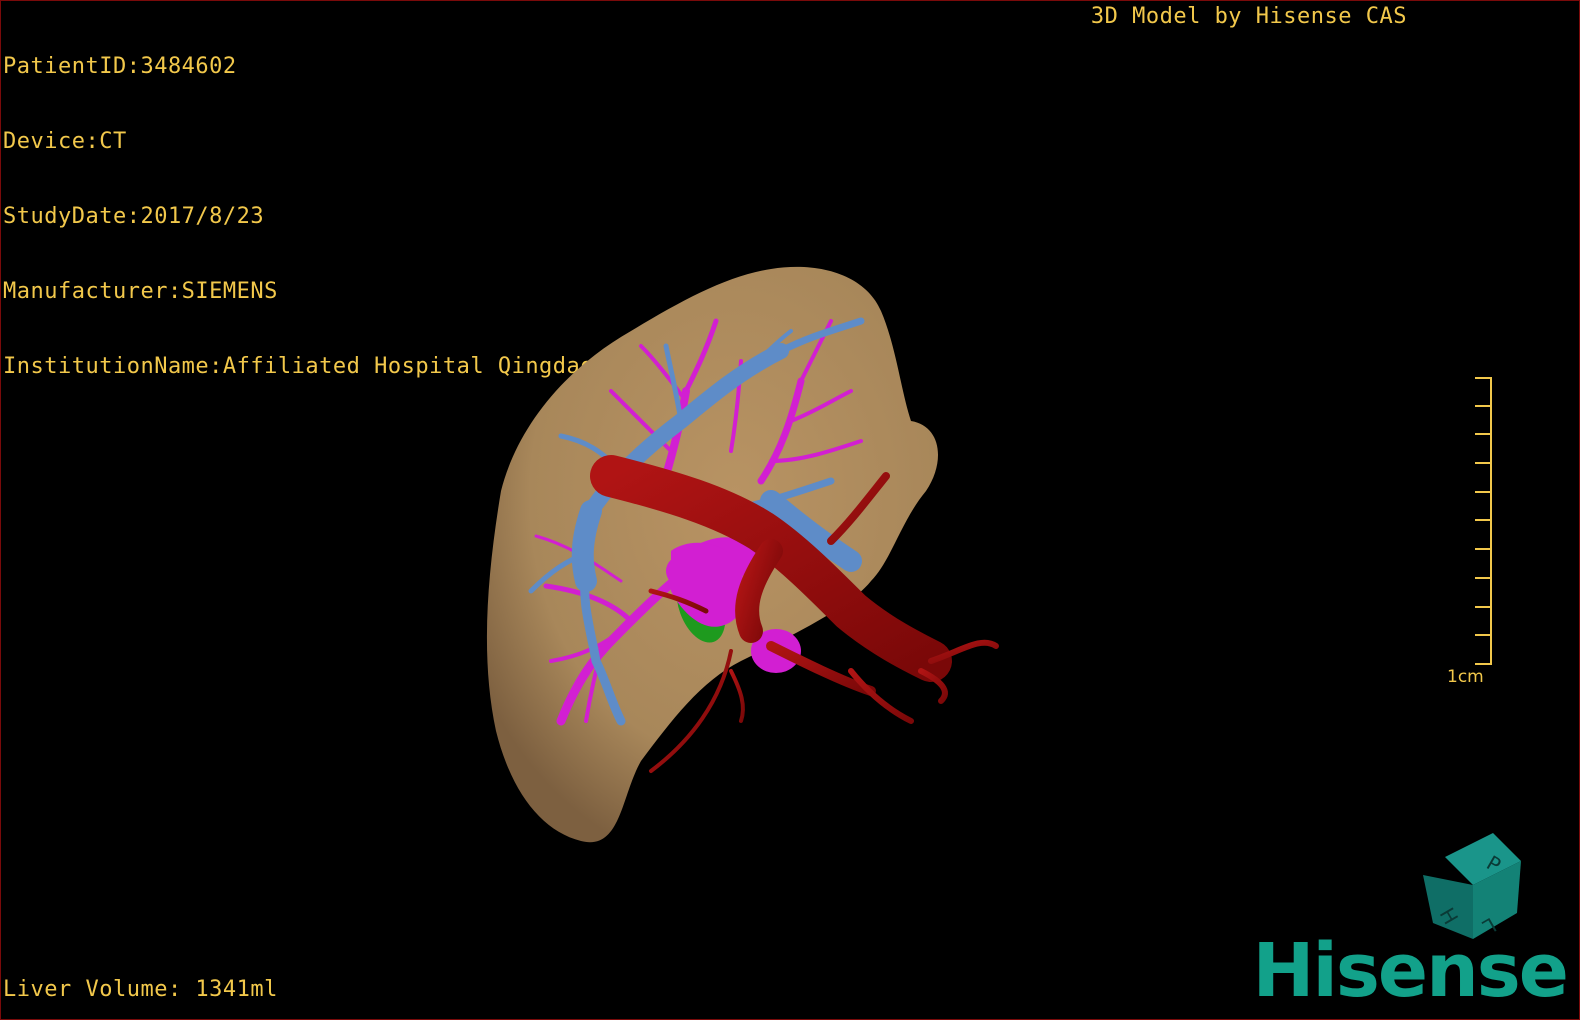 The width and height of the screenshot is (1580, 1020). I want to click on patient-id-text: PatientID:3484602, so click(120, 66).